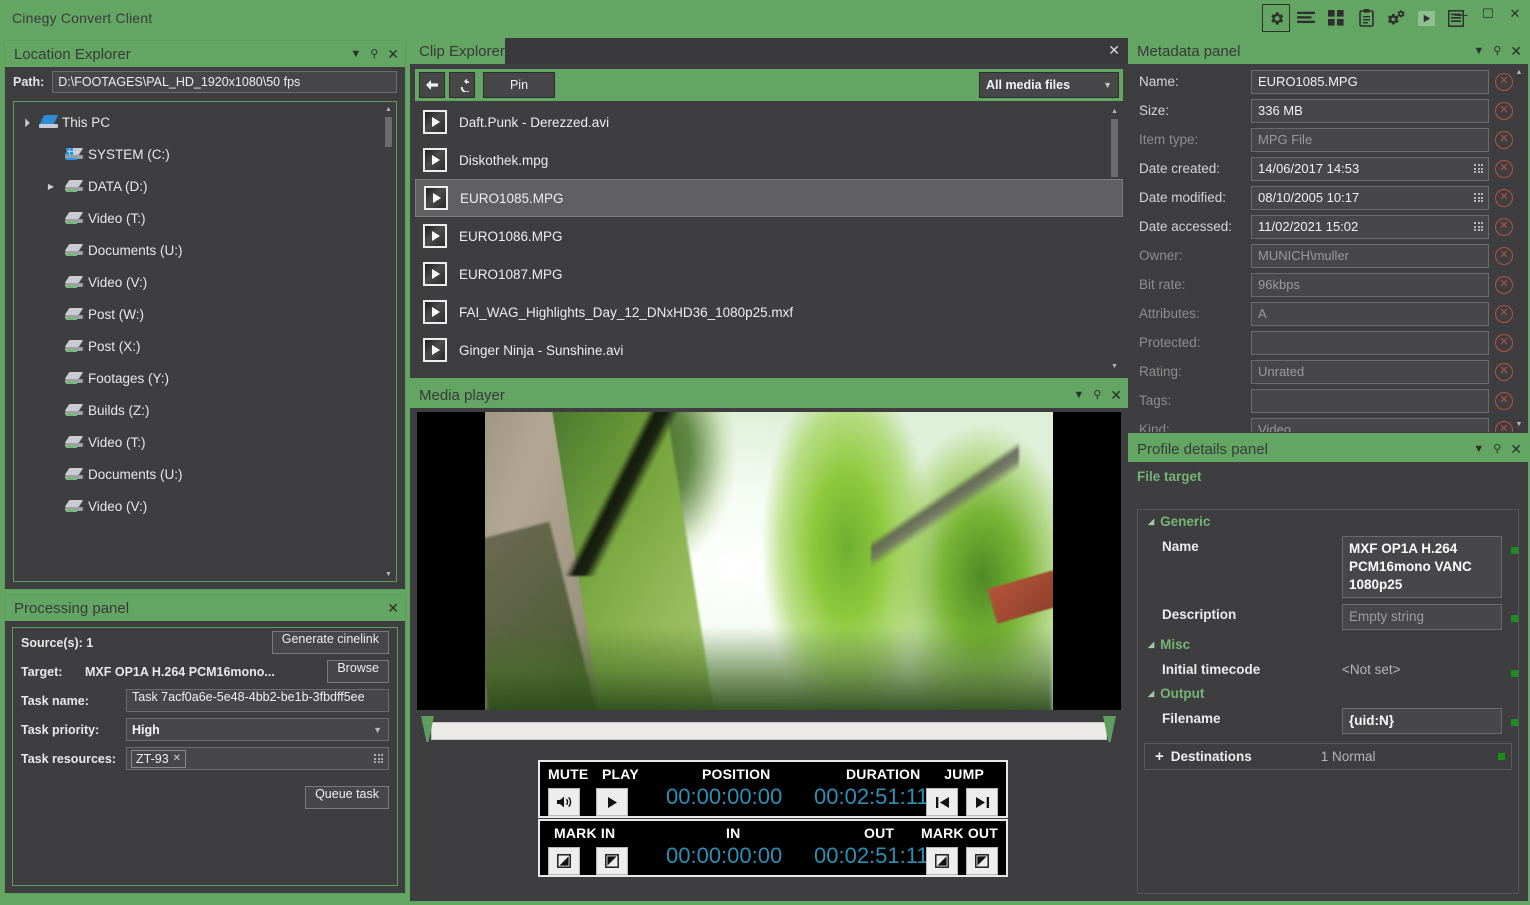 This screenshot has height=905, width=1530. I want to click on profile-group-header: ◢ Output, so click(1328, 693).